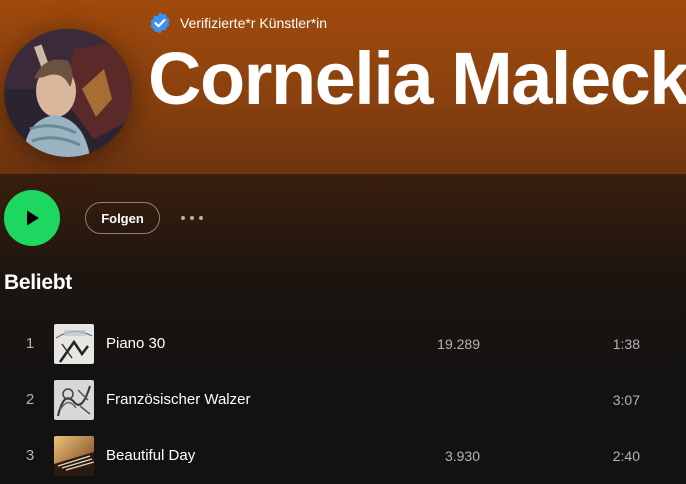  I want to click on track-title: Beautiful Day, so click(150, 456).